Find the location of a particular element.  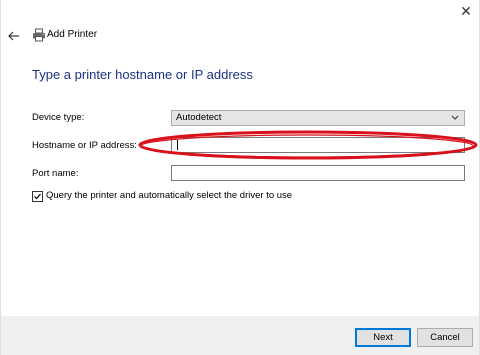

device-type-dropdown: Autodetect is located at coordinates (318, 118).